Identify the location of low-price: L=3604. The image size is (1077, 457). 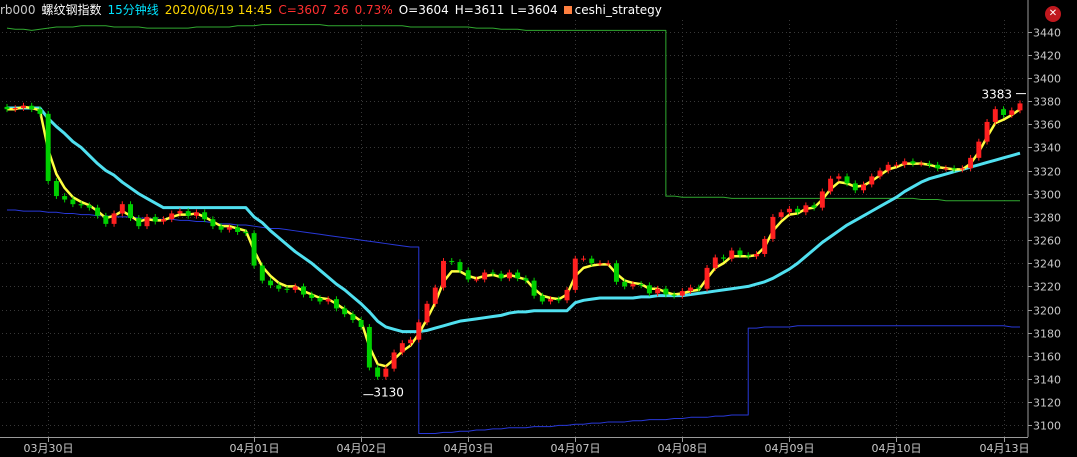
(534, 10).